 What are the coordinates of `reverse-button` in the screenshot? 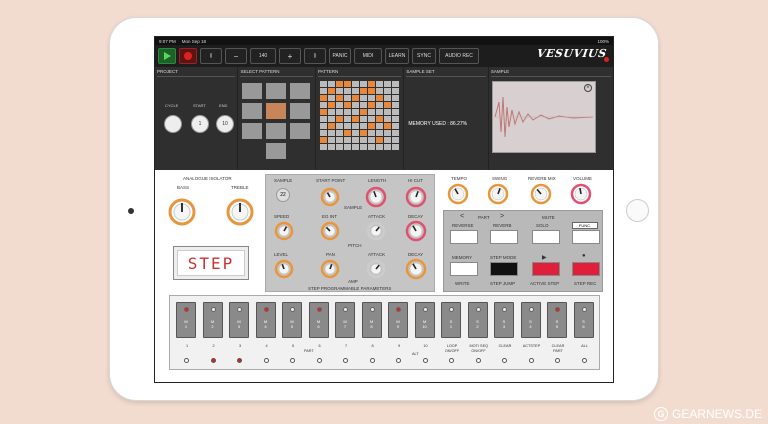 It's located at (464, 237).